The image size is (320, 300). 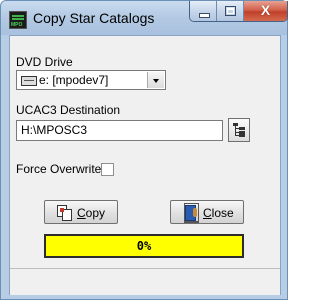 I want to click on close-button-label: Close, so click(x=218, y=213).